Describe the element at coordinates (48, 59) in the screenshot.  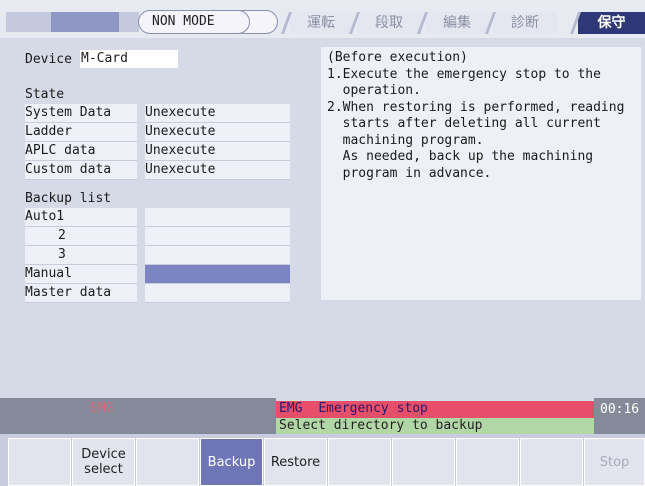
I see `device-label: Device` at that location.